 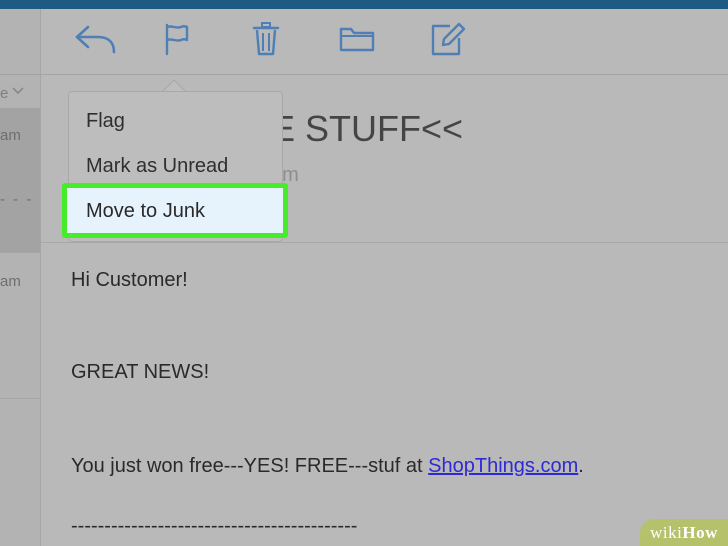 What do you see at coordinates (140, 372) in the screenshot?
I see `body-headline: GREAT NEWS!` at bounding box center [140, 372].